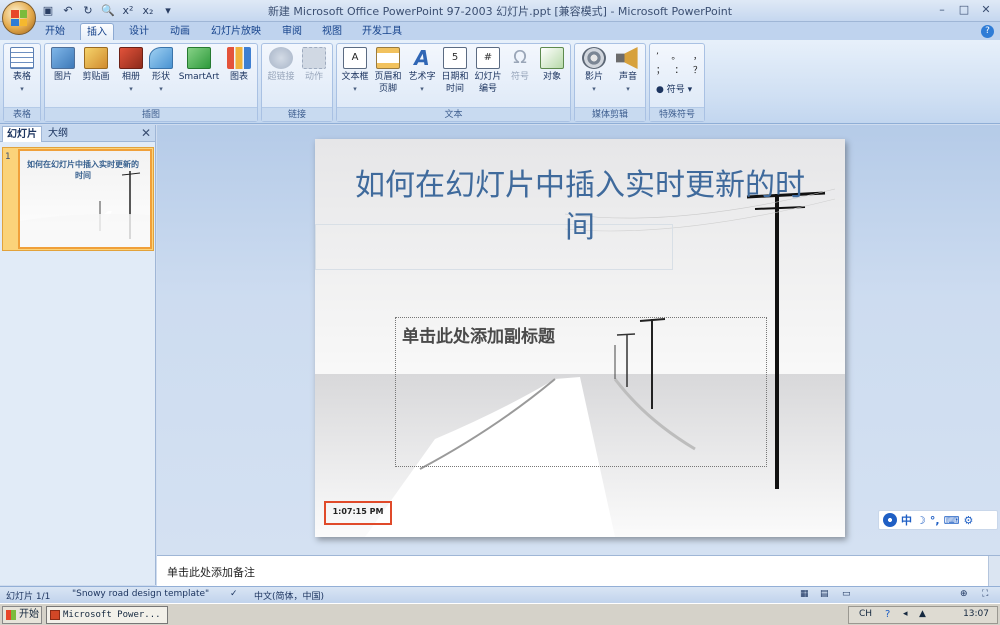 The width and height of the screenshot is (1000, 625). Describe the element at coordinates (455, 71) in the screenshot. I see `datetime-button: 5 日期和 时间` at that location.